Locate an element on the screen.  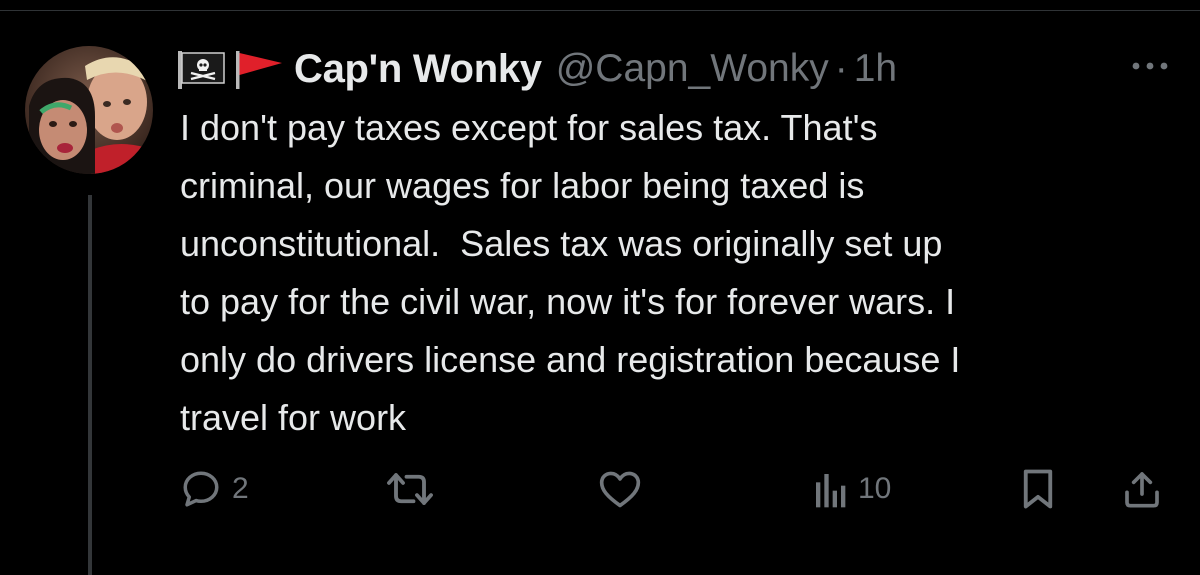
reply-count: 2 is located at coordinates (240, 488).